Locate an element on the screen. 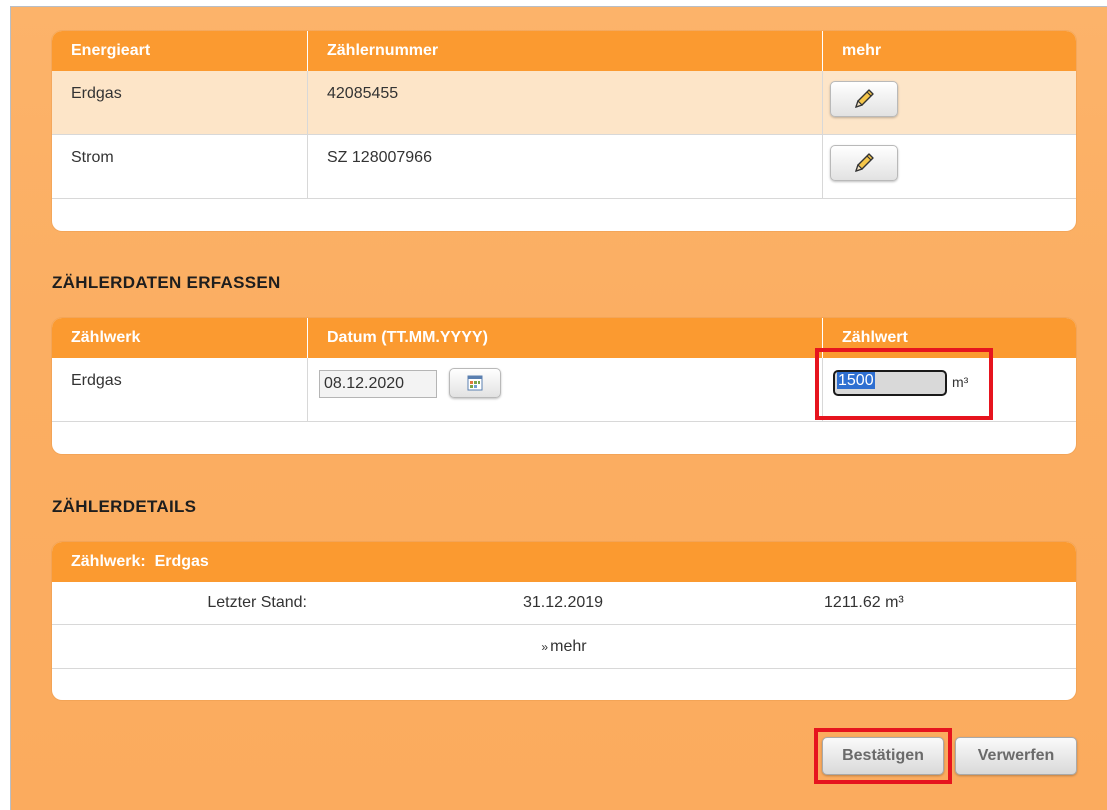 This screenshot has height=810, width=1107. last-reading-value: 1211.62 m³ is located at coordinates (864, 602).